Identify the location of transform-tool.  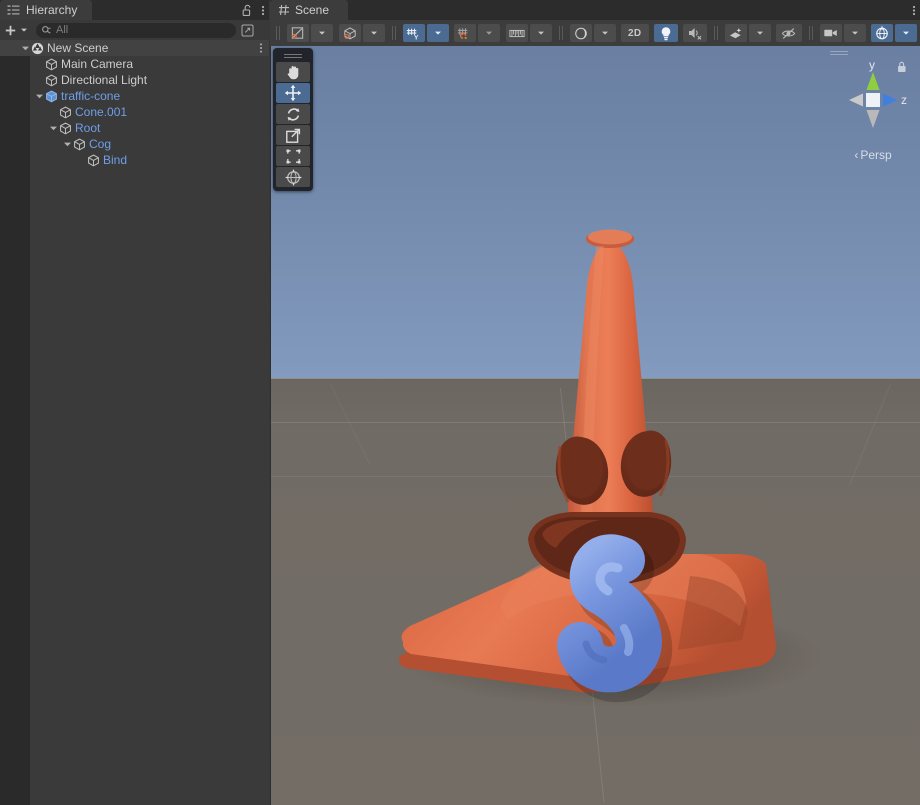
(293, 177).